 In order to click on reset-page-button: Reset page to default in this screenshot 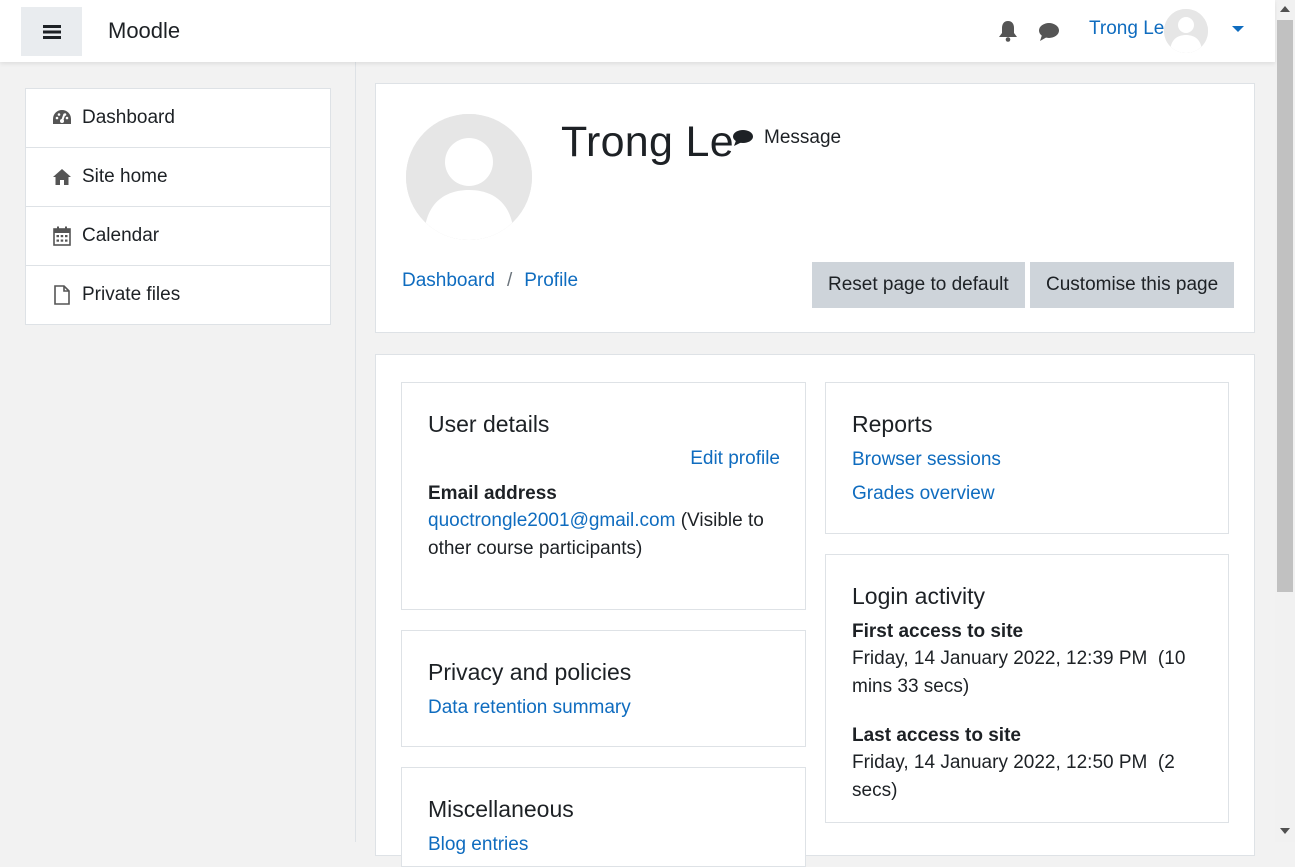, I will do `click(918, 285)`.